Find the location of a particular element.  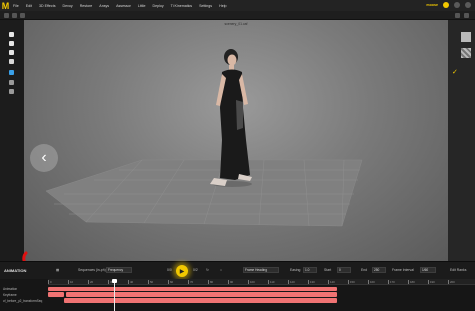

ruler-tick-label: 10 is located at coordinates (72, 282).